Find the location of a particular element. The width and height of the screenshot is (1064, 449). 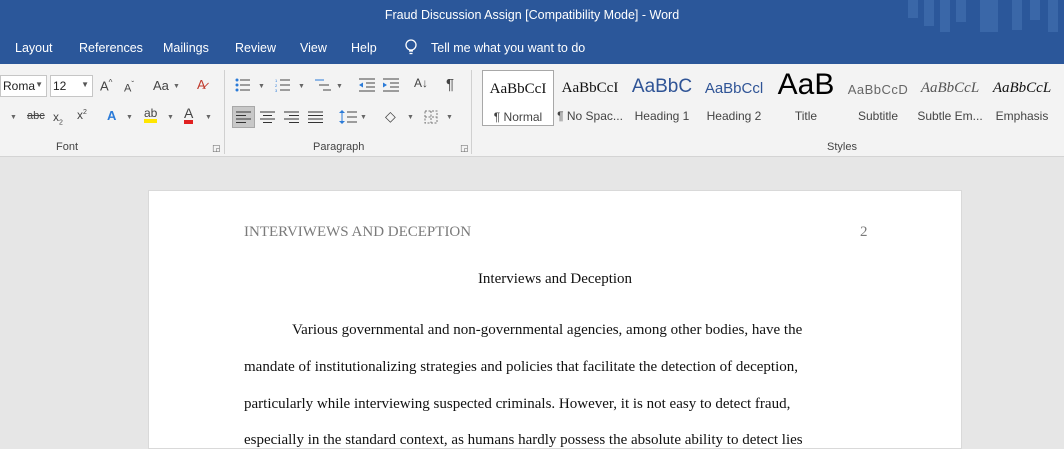

style-name: Emphasis is located at coordinates (1022, 116).